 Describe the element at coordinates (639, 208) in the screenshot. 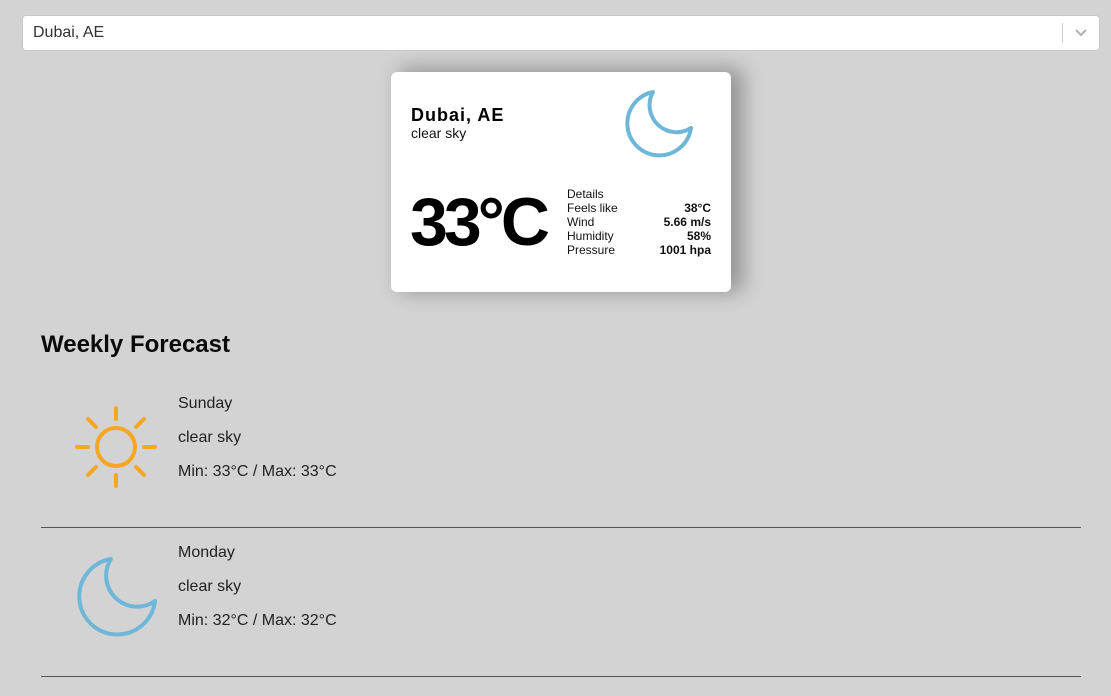

I see `detail-feels-like: Feels like 38°C` at that location.